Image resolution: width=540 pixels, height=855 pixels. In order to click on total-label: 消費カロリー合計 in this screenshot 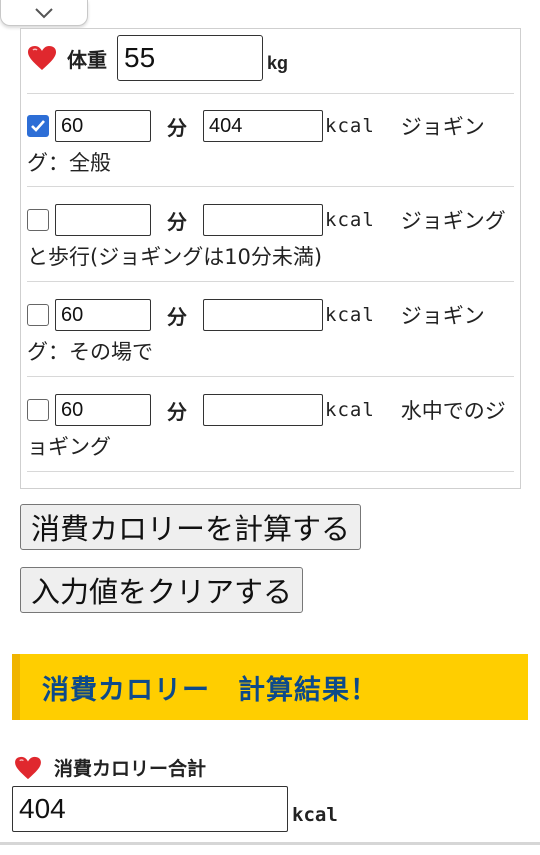, I will do `click(130, 769)`.